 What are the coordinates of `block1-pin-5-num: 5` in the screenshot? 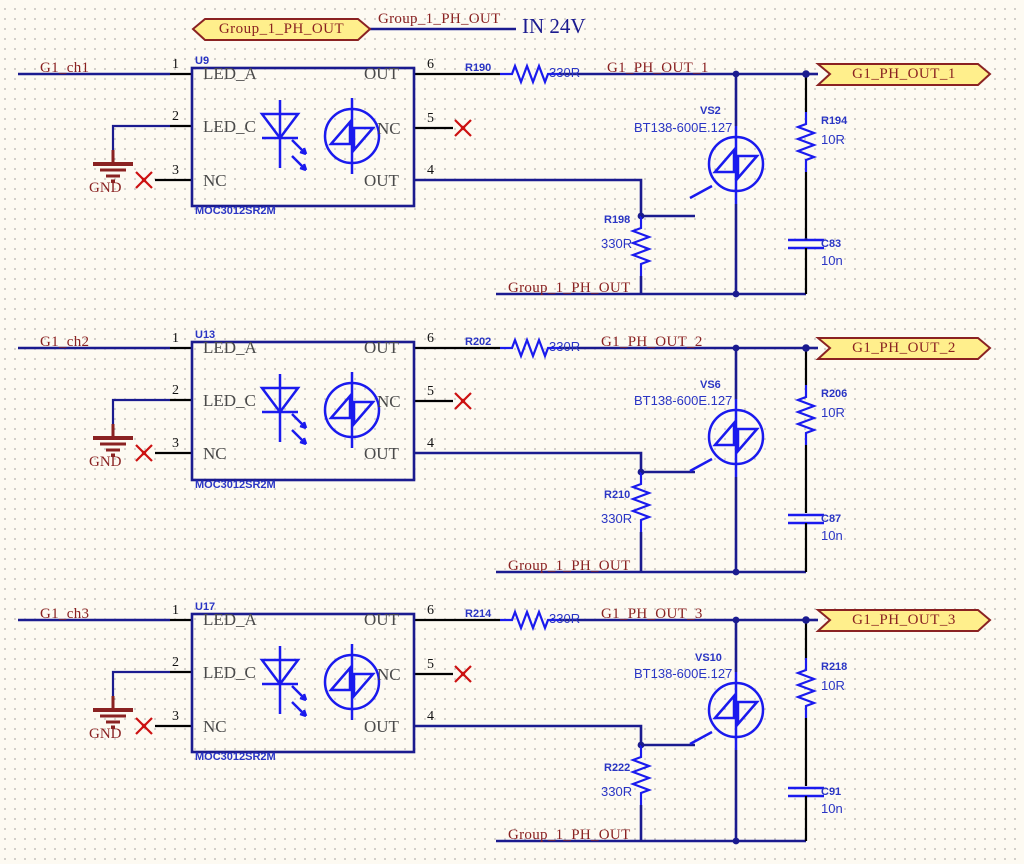 It's located at (430, 118).